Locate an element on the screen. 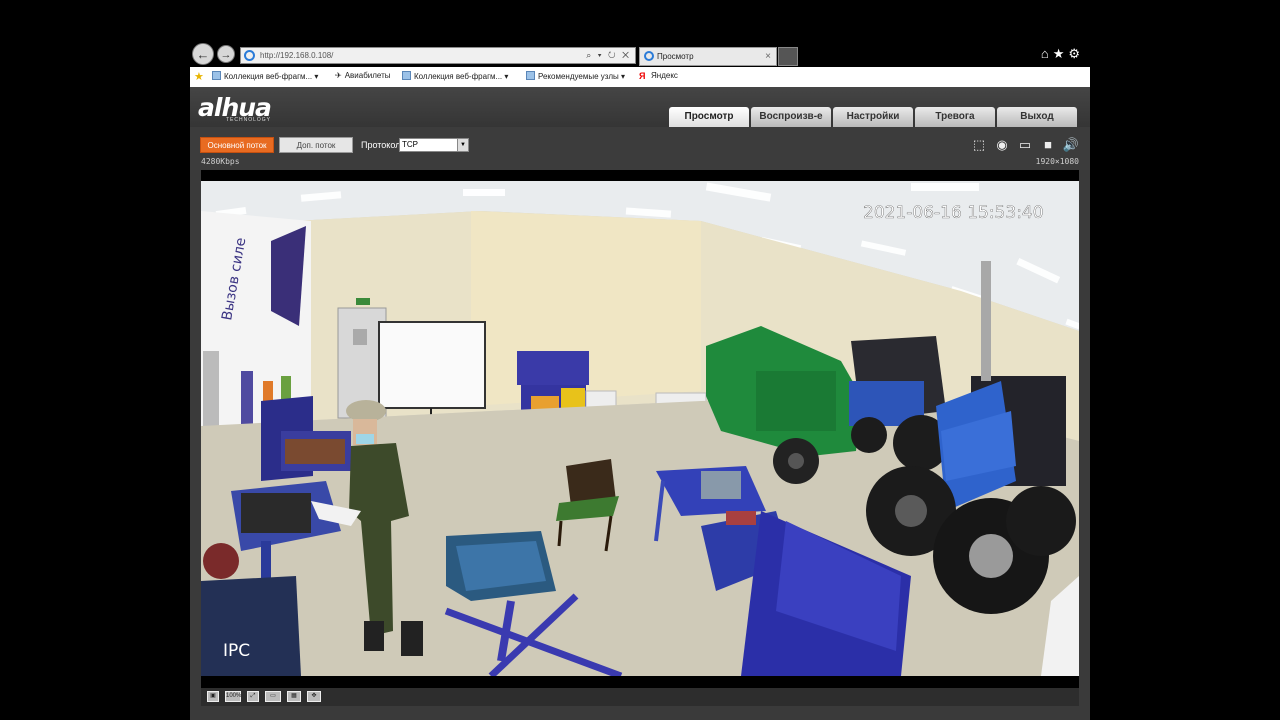  camera-label: IPC is located at coordinates (236, 651).